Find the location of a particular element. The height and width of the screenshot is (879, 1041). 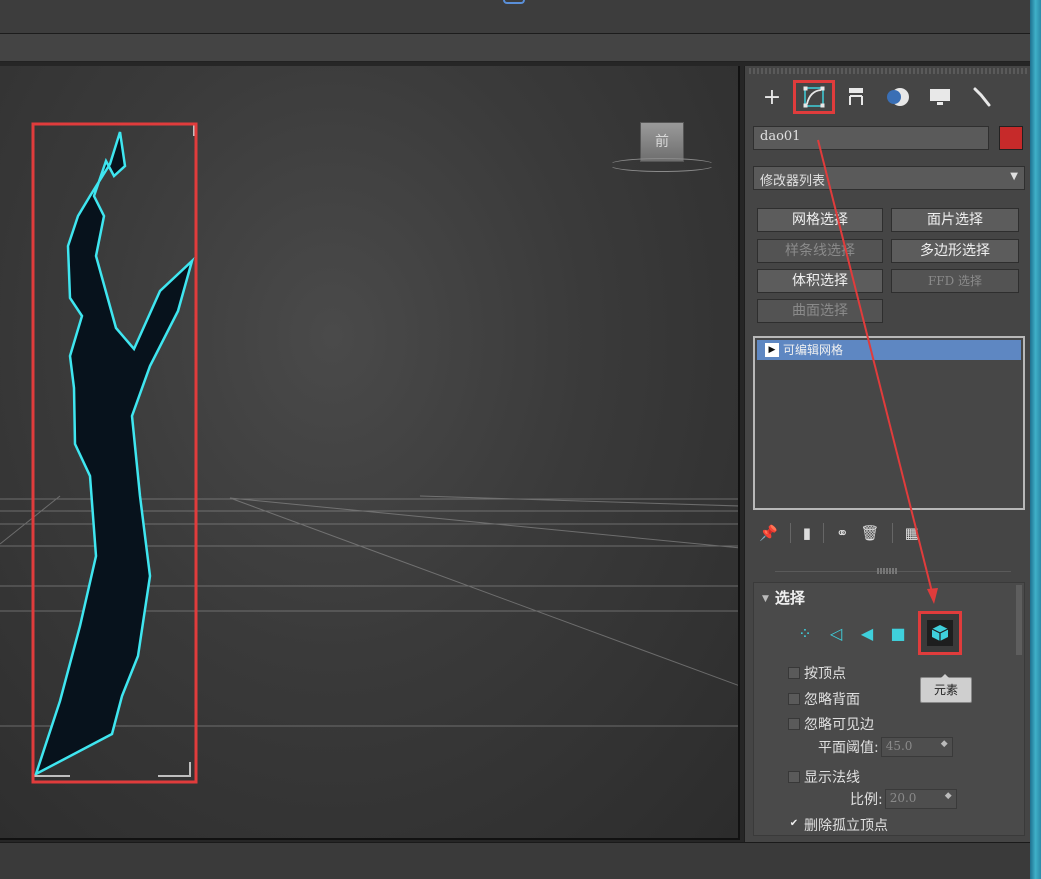

desktop-edge is located at coordinates (1035, 439).